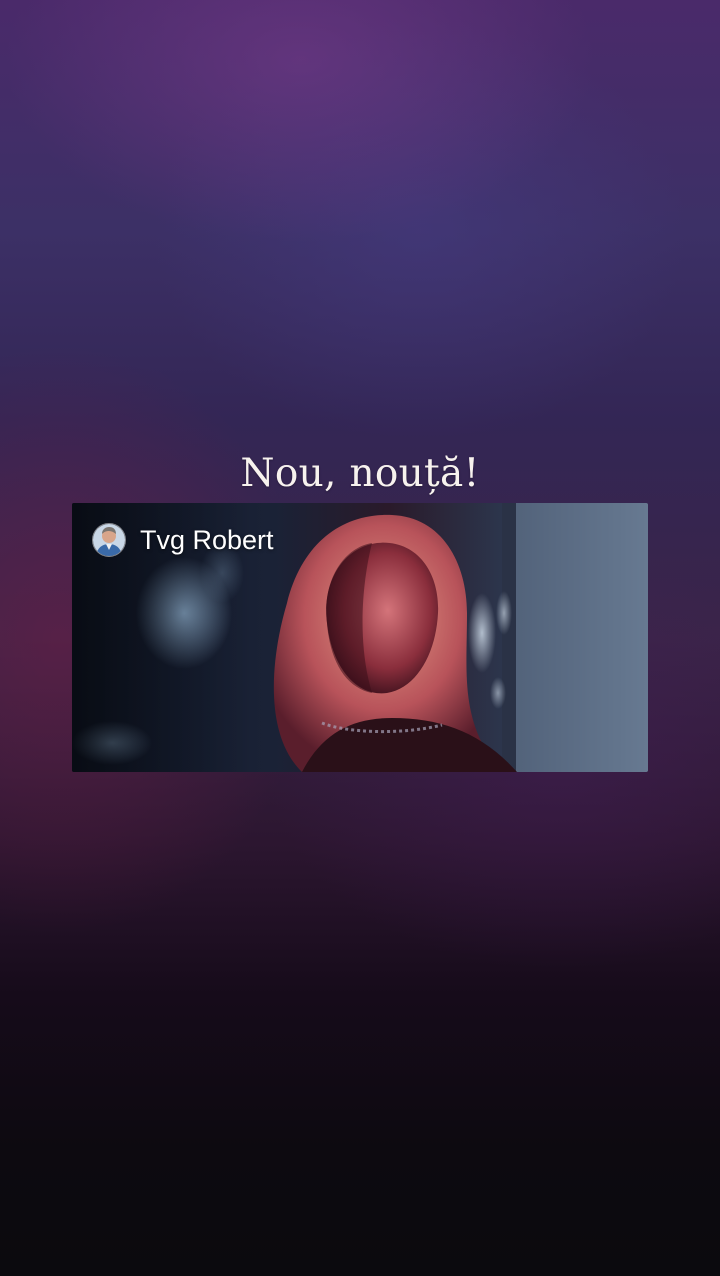 Image resolution: width=720 pixels, height=1276 pixels. What do you see at coordinates (360, 473) in the screenshot?
I see `story-caption: Nou, nouță!` at bounding box center [360, 473].